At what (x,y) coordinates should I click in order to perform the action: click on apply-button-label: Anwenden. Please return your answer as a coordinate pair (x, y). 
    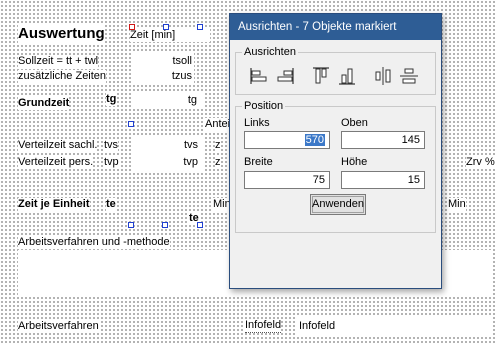
    Looking at the image, I should click on (338, 204).